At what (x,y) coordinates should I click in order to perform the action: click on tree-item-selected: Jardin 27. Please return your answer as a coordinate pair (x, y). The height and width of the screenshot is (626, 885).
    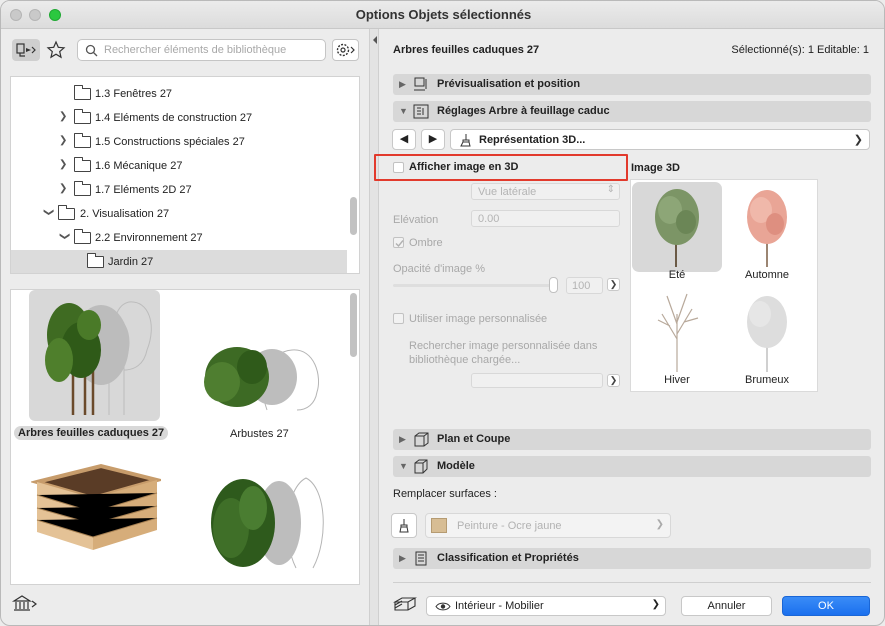
    Looking at the image, I should click on (179, 261).